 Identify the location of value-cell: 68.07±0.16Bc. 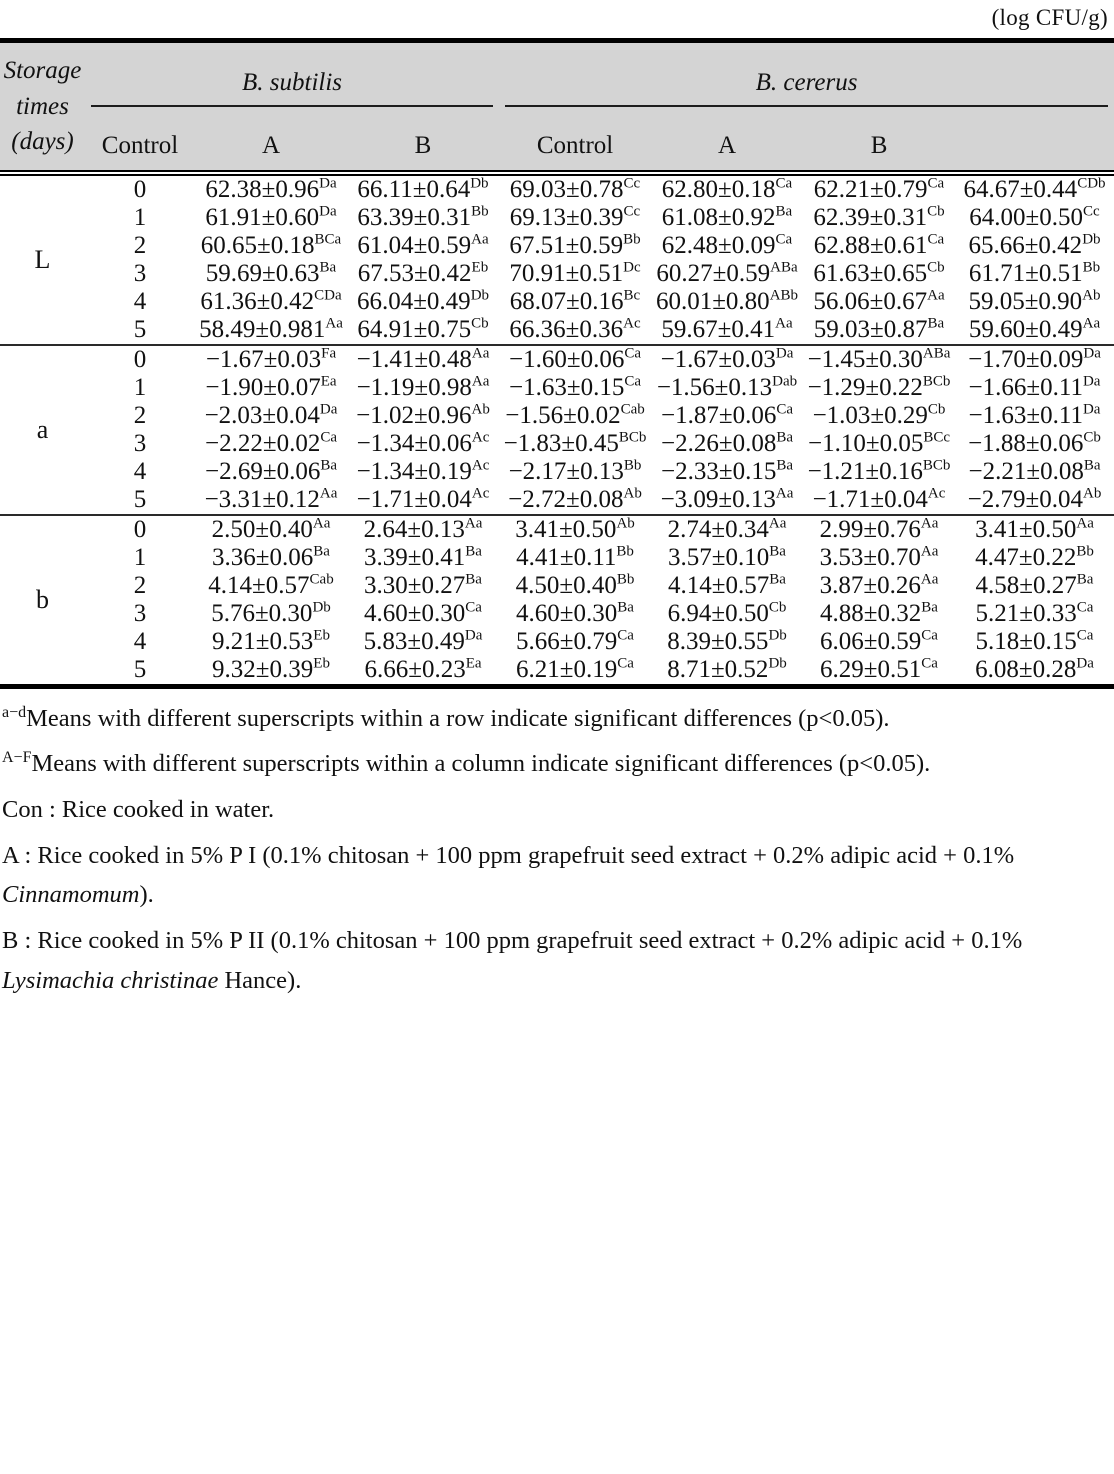
(575, 302).